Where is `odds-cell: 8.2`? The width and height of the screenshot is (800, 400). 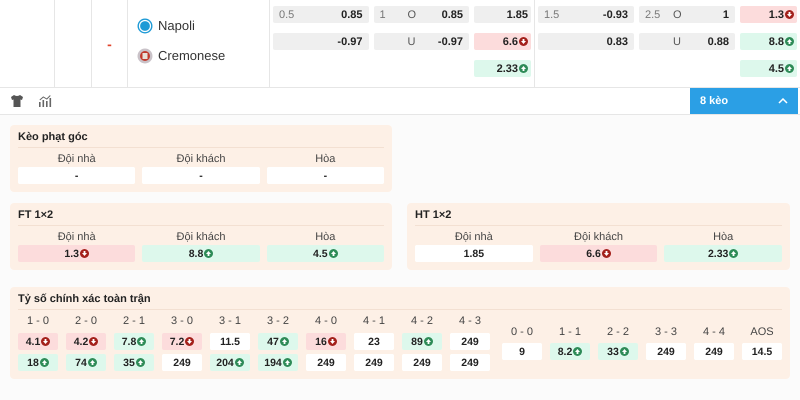
odds-cell: 8.2 is located at coordinates (570, 351).